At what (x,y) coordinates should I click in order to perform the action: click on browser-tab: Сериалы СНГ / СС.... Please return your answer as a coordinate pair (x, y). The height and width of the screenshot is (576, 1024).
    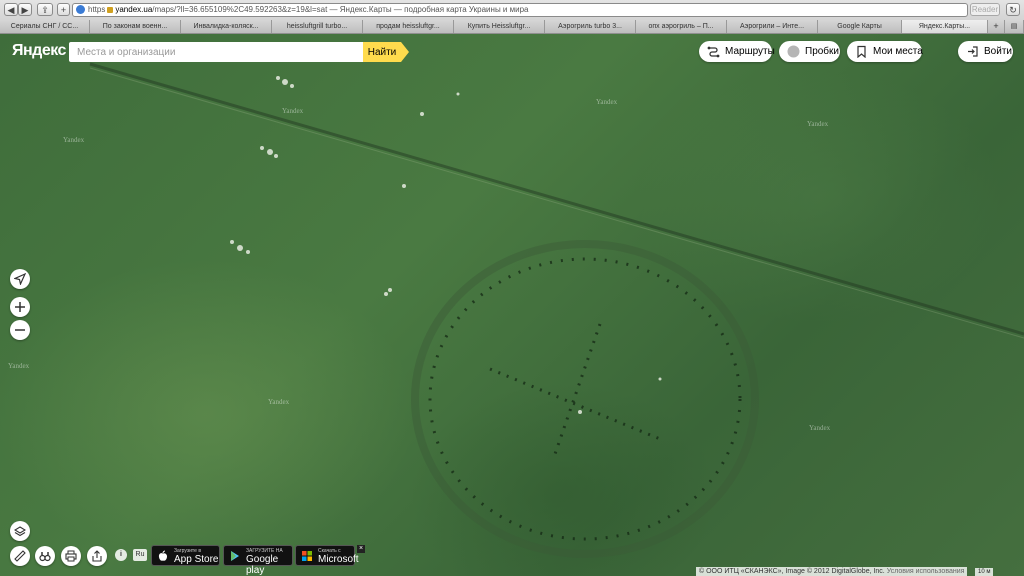
    Looking at the image, I should click on (45, 26).